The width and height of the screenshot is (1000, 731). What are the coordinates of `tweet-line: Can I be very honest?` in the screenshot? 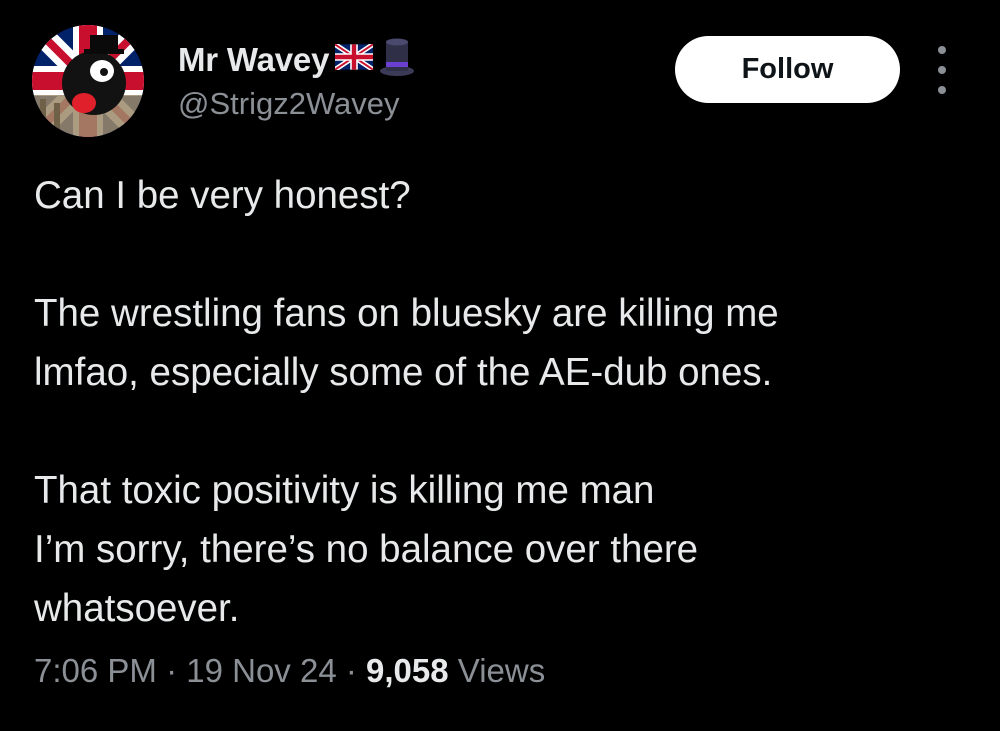 It's located at (222, 195).